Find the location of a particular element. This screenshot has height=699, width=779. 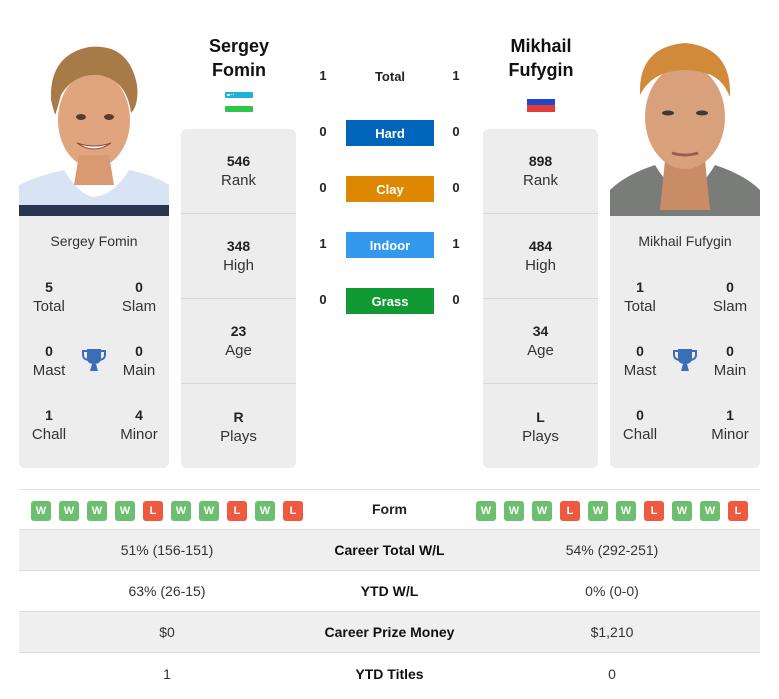

last-name: Fomin is located at coordinates (239, 70).